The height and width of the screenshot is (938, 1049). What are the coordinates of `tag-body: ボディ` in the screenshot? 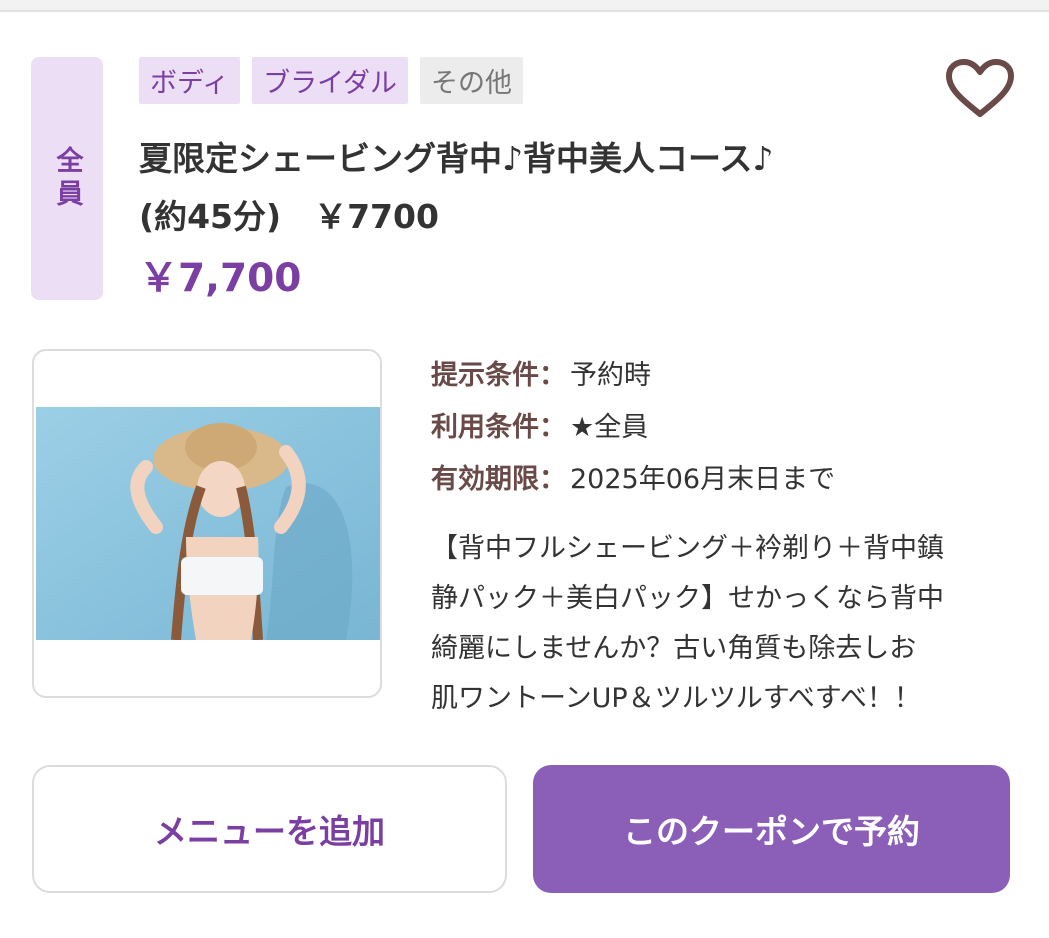 It's located at (190, 80).